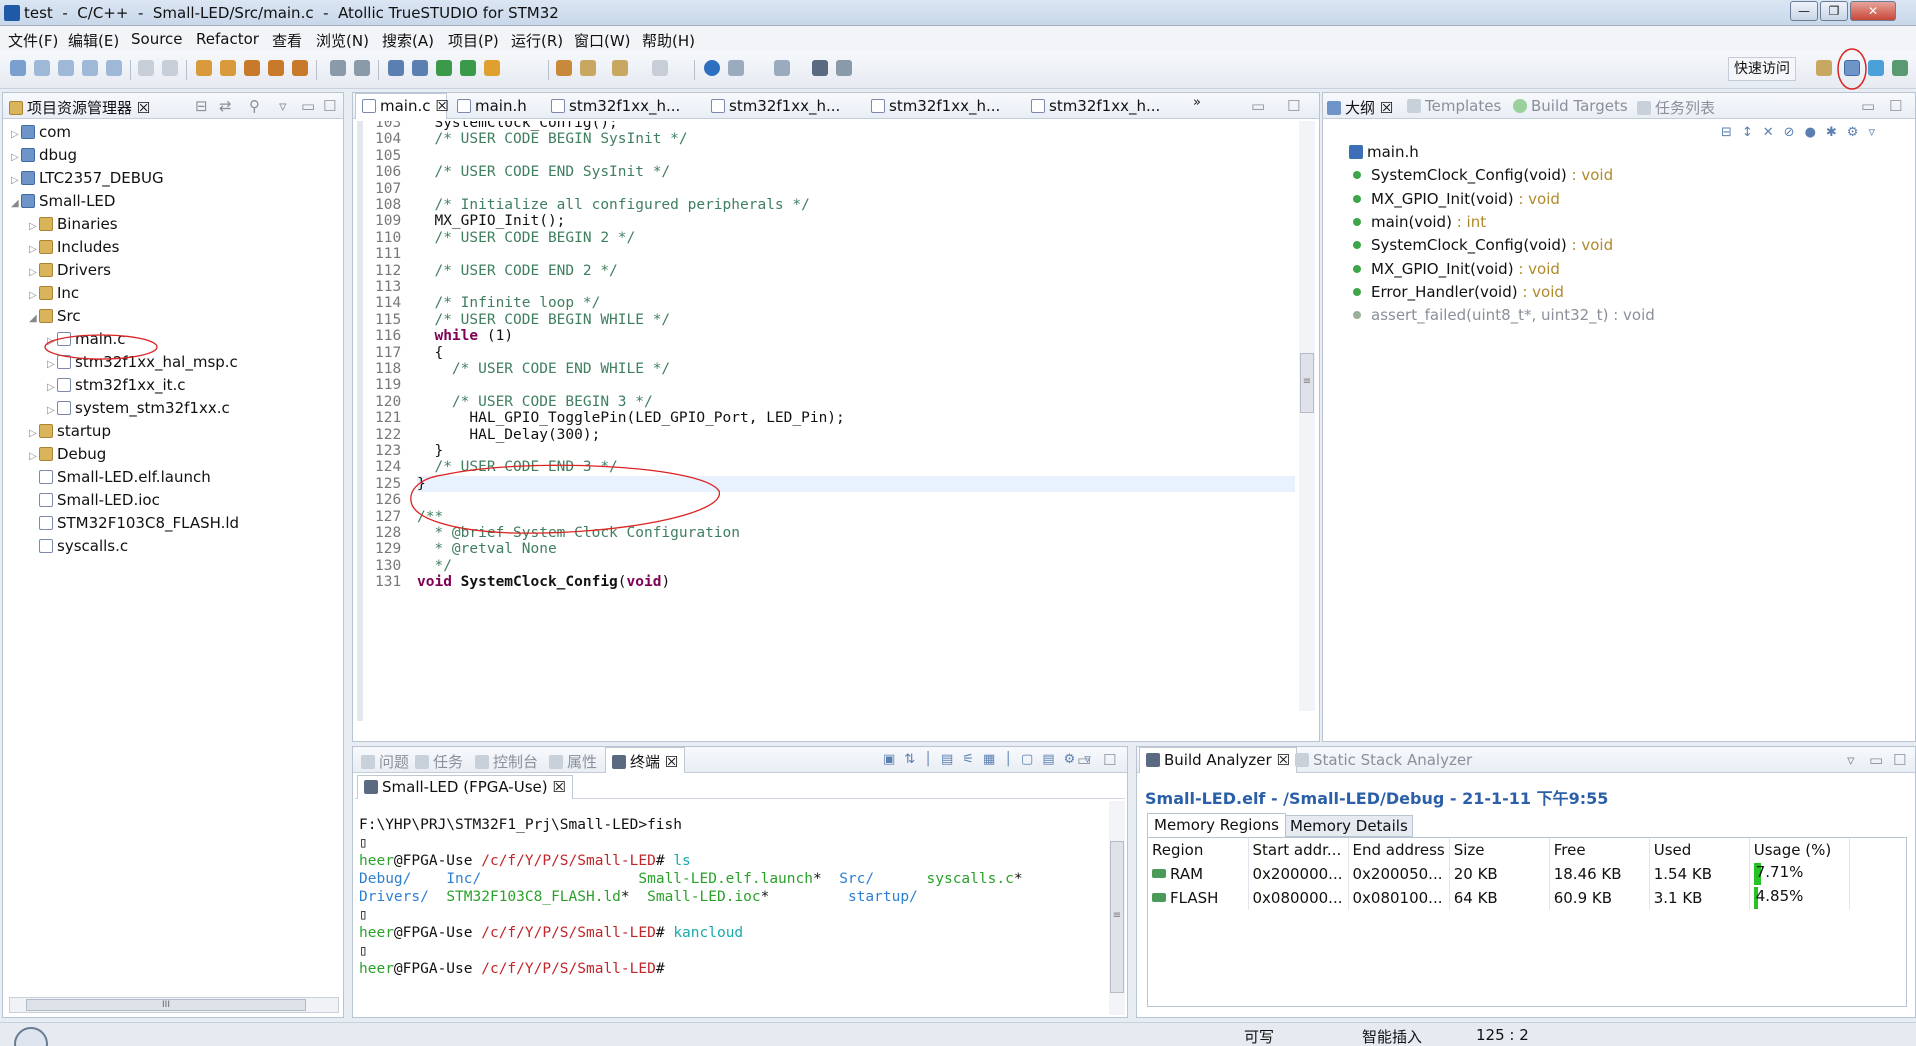 The height and width of the screenshot is (1046, 1916). Describe the element at coordinates (1454, 106) in the screenshot. I see `tab-templates: Templates` at that location.